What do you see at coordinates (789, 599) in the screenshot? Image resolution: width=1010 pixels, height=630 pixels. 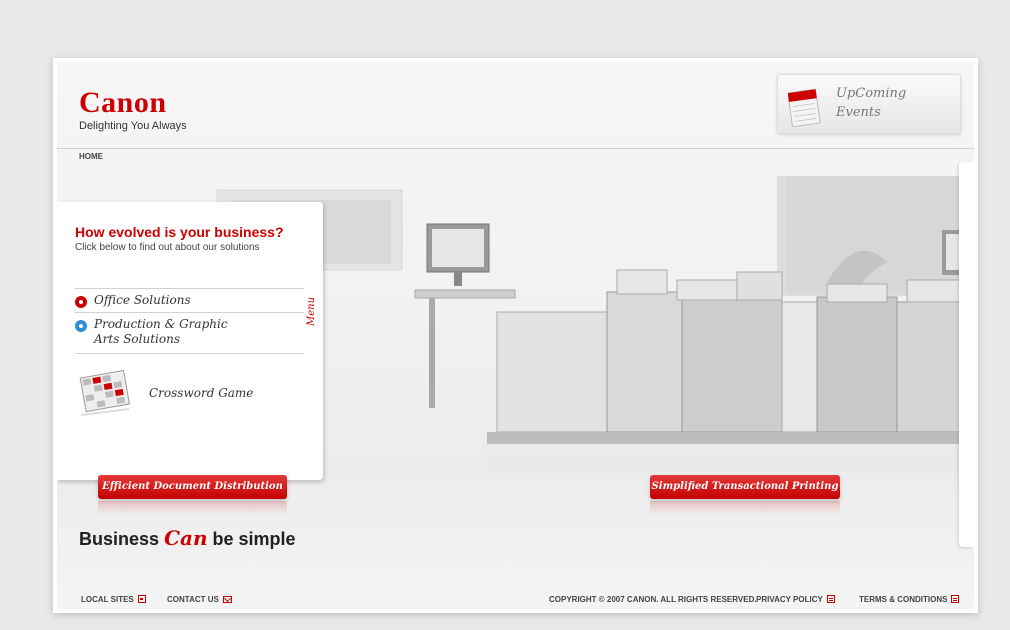 I see `privacy-policy-link: PRIVACY POLICY` at bounding box center [789, 599].